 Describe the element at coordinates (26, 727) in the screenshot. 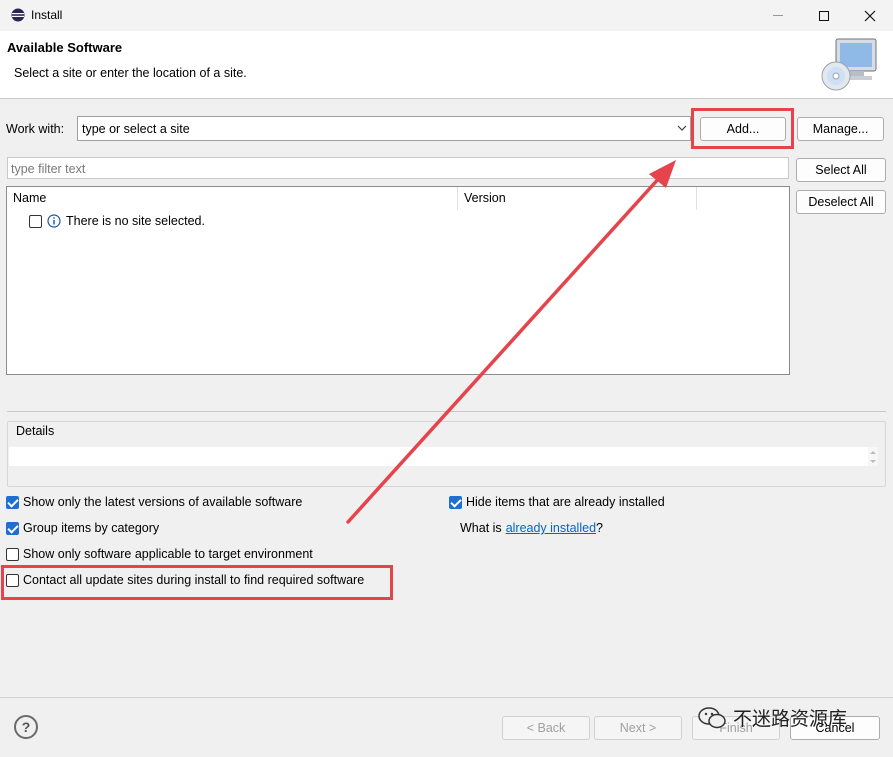

I see `help-icon: ?` at that location.